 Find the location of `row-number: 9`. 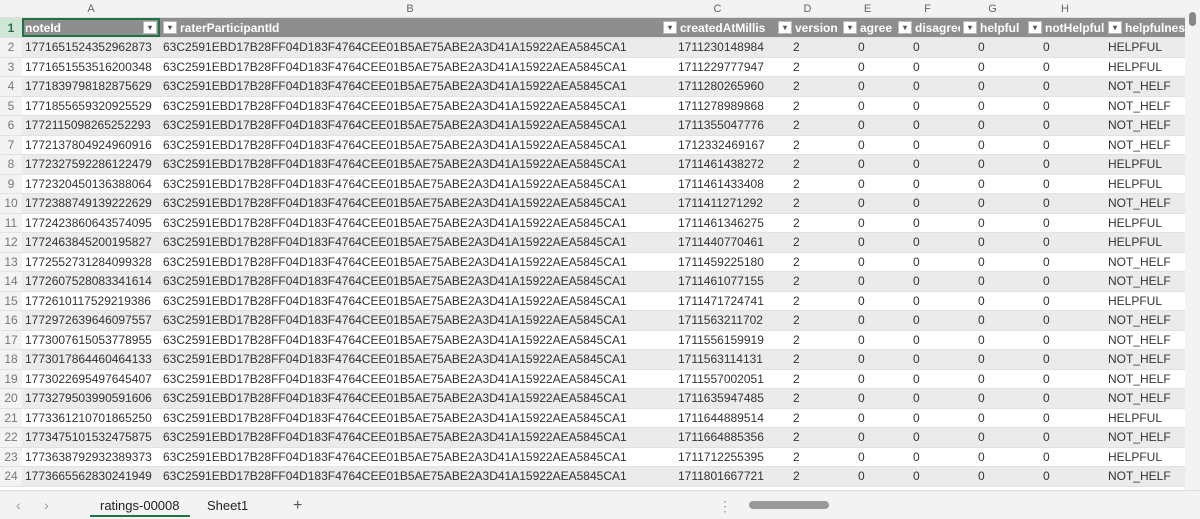

row-number: 9 is located at coordinates (11, 183).